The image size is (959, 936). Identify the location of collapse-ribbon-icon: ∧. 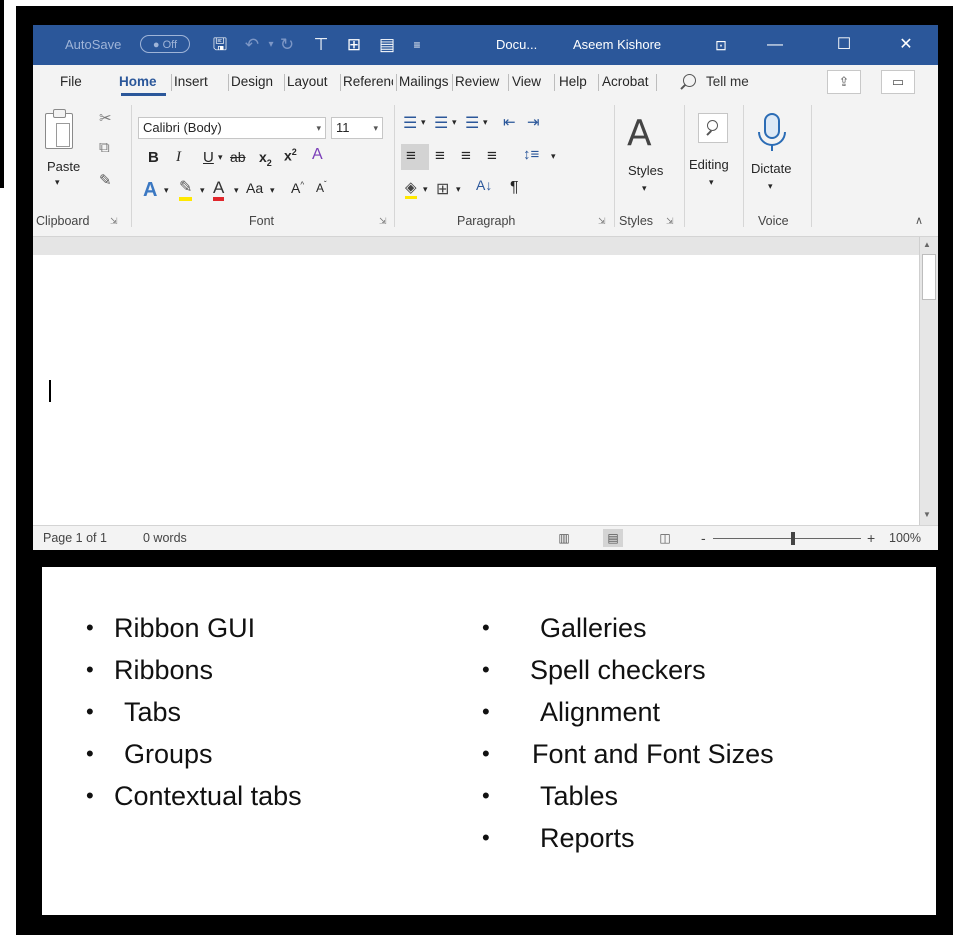
(919, 220).